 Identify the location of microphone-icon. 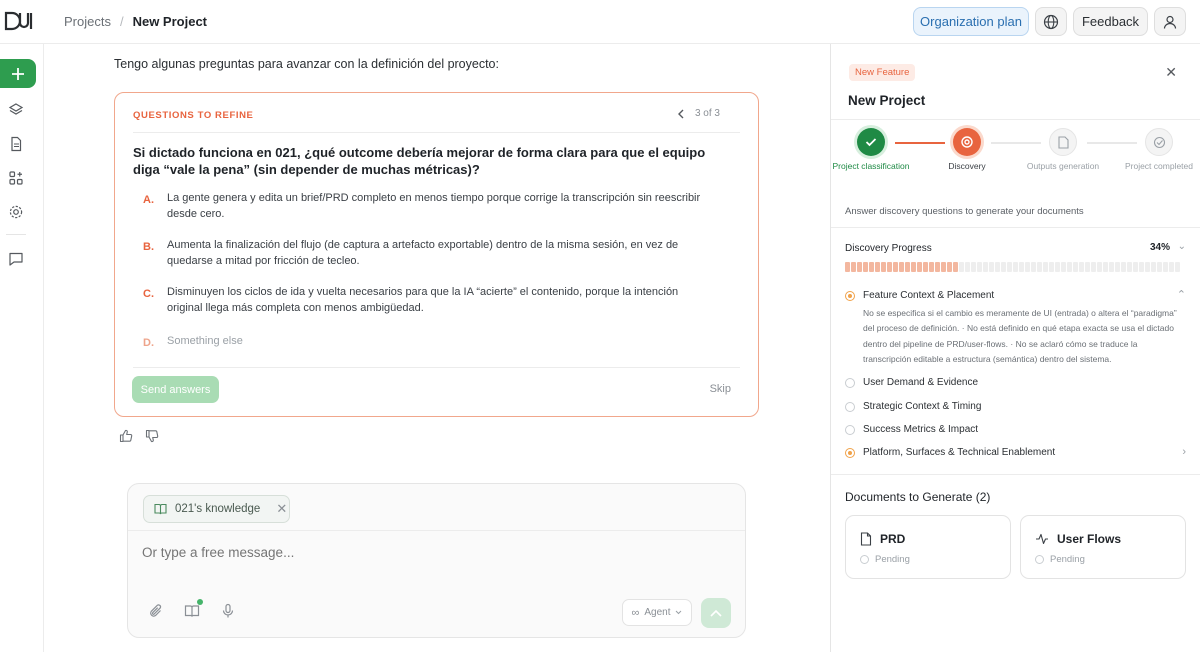
(228, 611).